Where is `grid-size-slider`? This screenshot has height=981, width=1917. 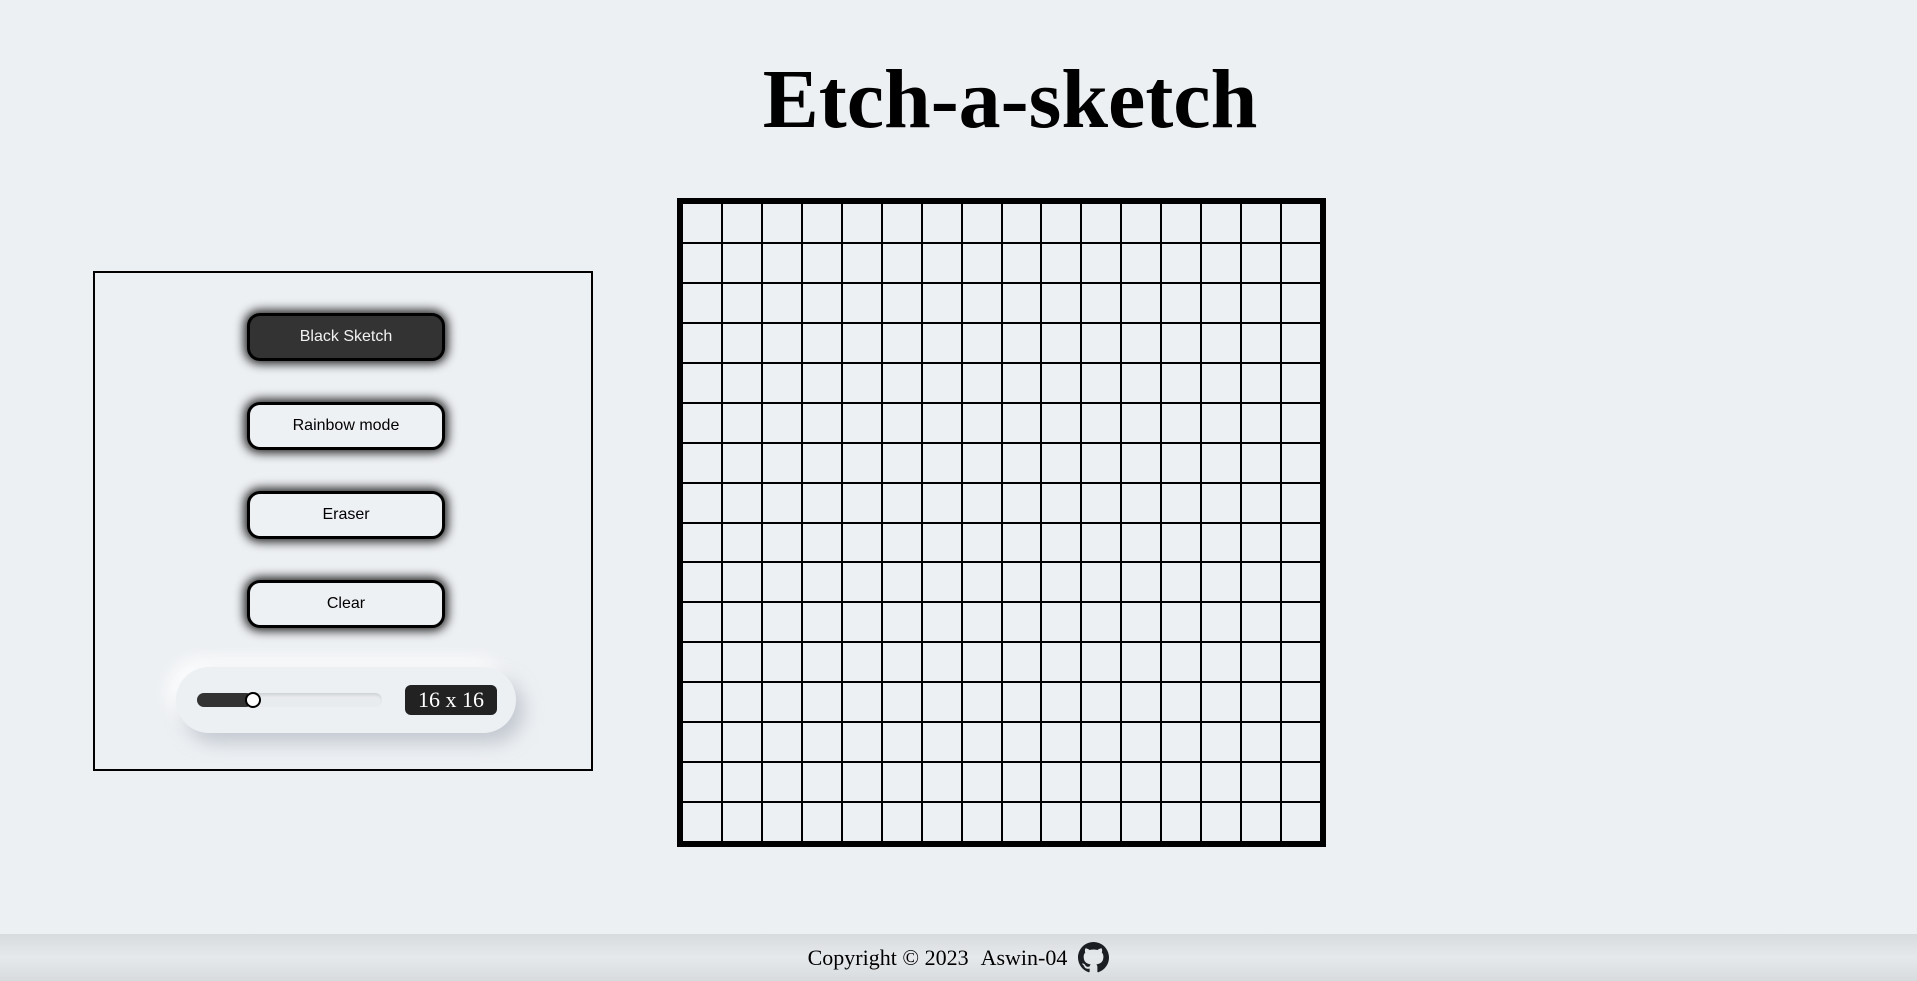
grid-size-slider is located at coordinates (289, 700).